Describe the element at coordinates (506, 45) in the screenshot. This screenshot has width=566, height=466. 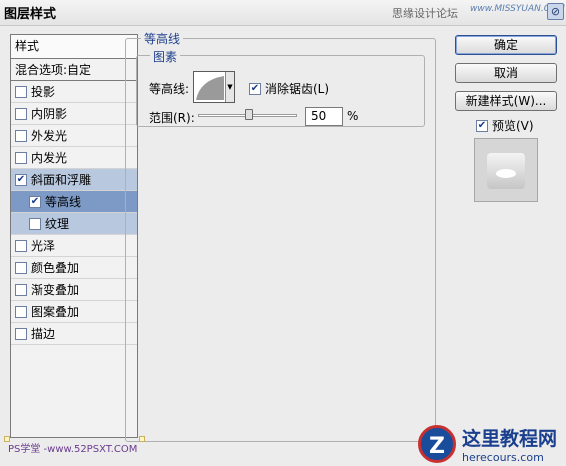
I see `ok-button: 确定` at that location.